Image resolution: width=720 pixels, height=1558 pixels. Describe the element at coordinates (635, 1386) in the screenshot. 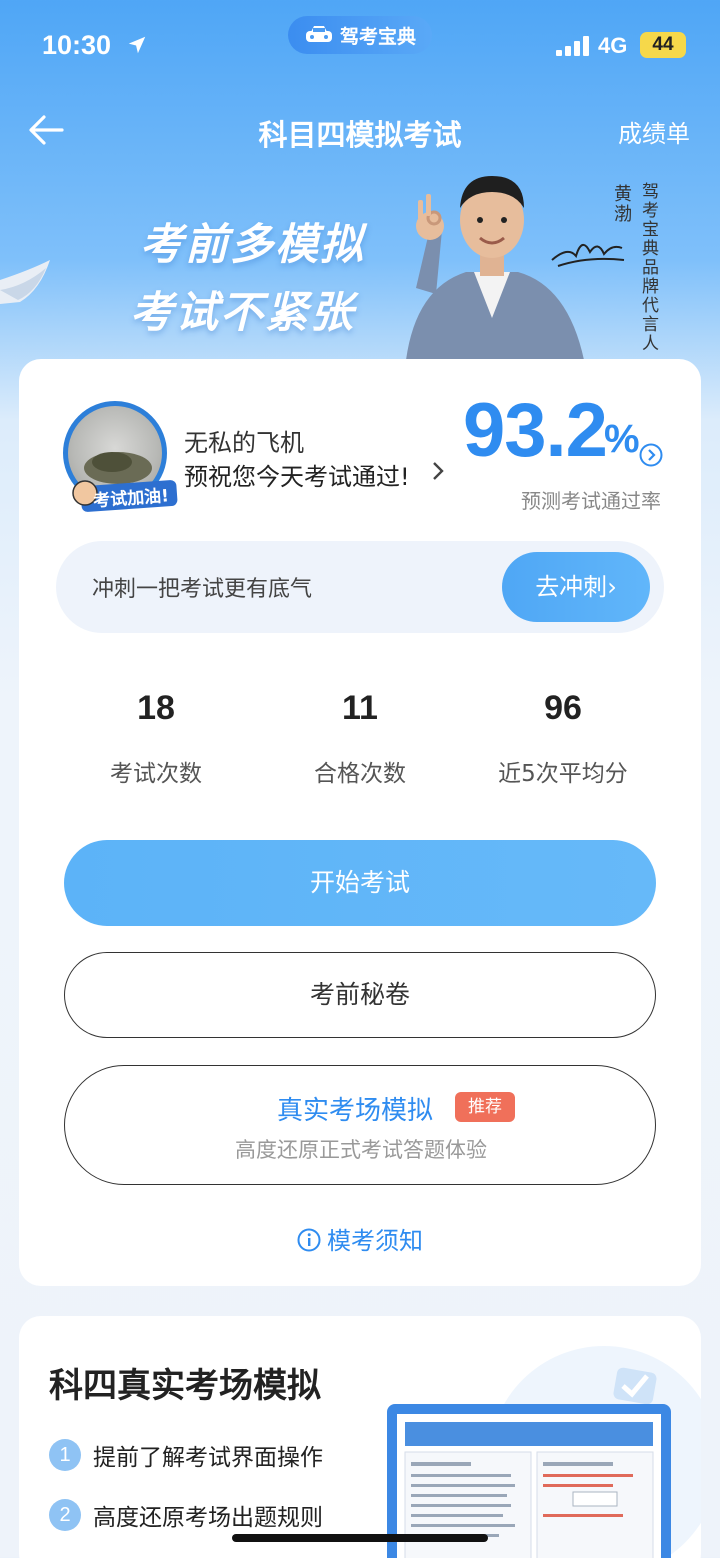

I see `checkmark-icon` at that location.